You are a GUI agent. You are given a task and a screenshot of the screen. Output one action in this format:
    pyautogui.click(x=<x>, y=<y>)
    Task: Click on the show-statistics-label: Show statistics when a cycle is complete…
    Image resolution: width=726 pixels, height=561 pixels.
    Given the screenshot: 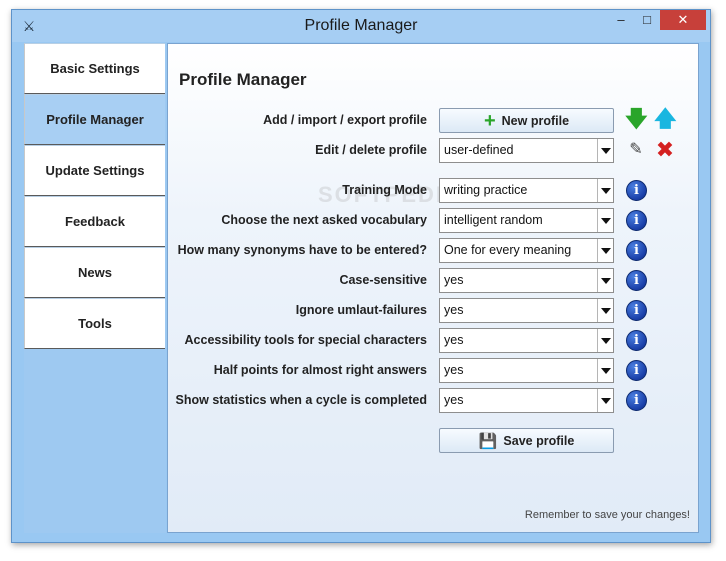 What is the action you would take?
    pyautogui.click(x=301, y=400)
    